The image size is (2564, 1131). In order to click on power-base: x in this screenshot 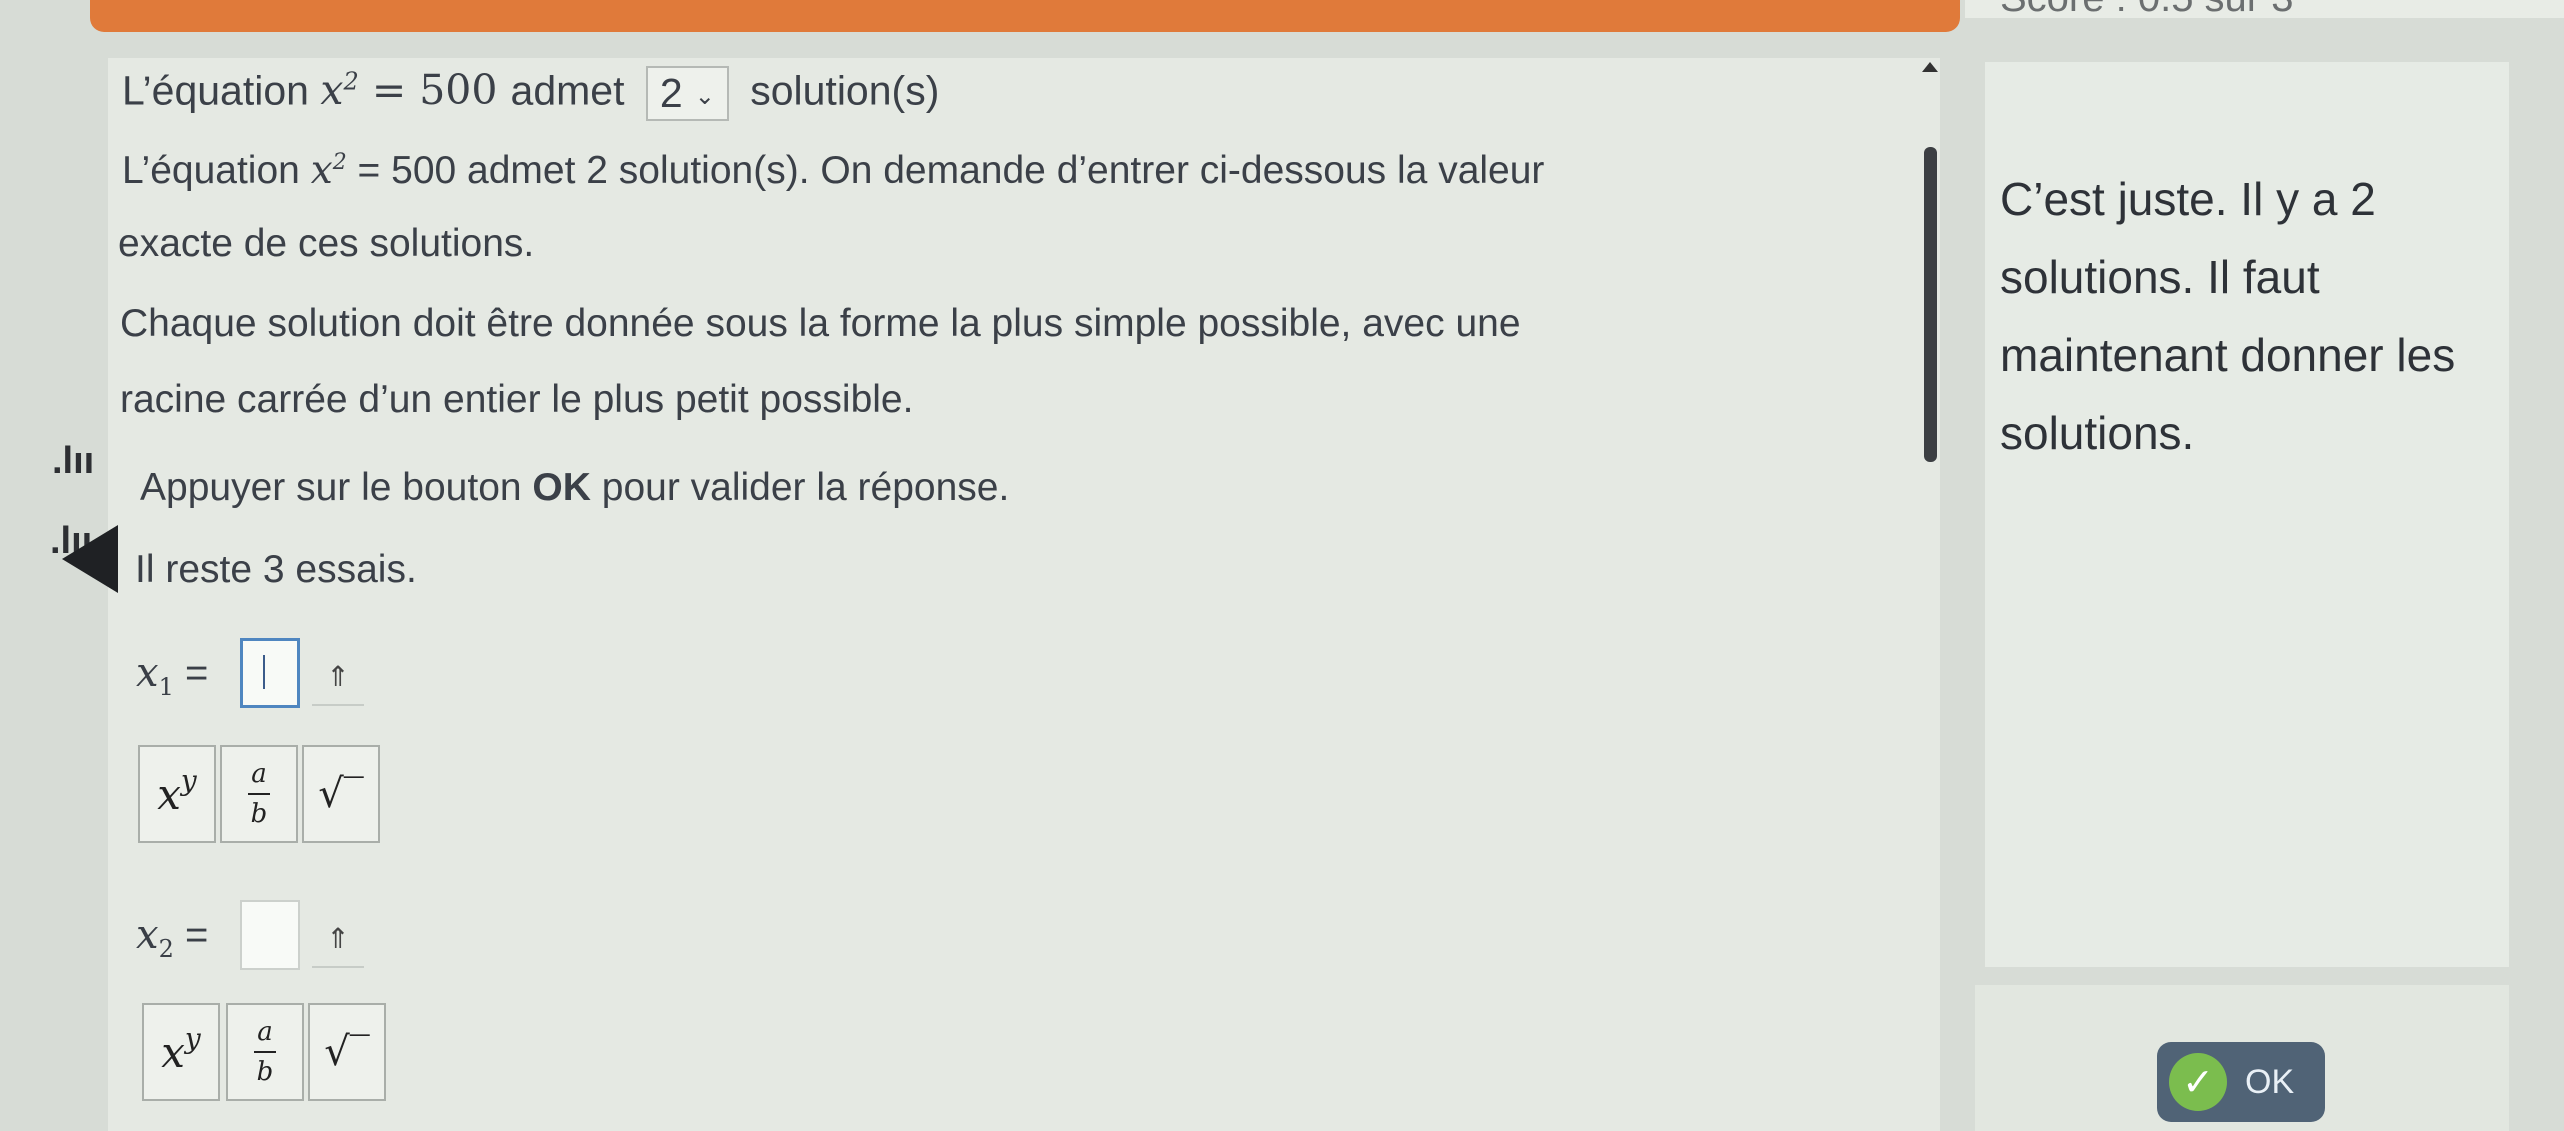, I will do `click(169, 794)`.